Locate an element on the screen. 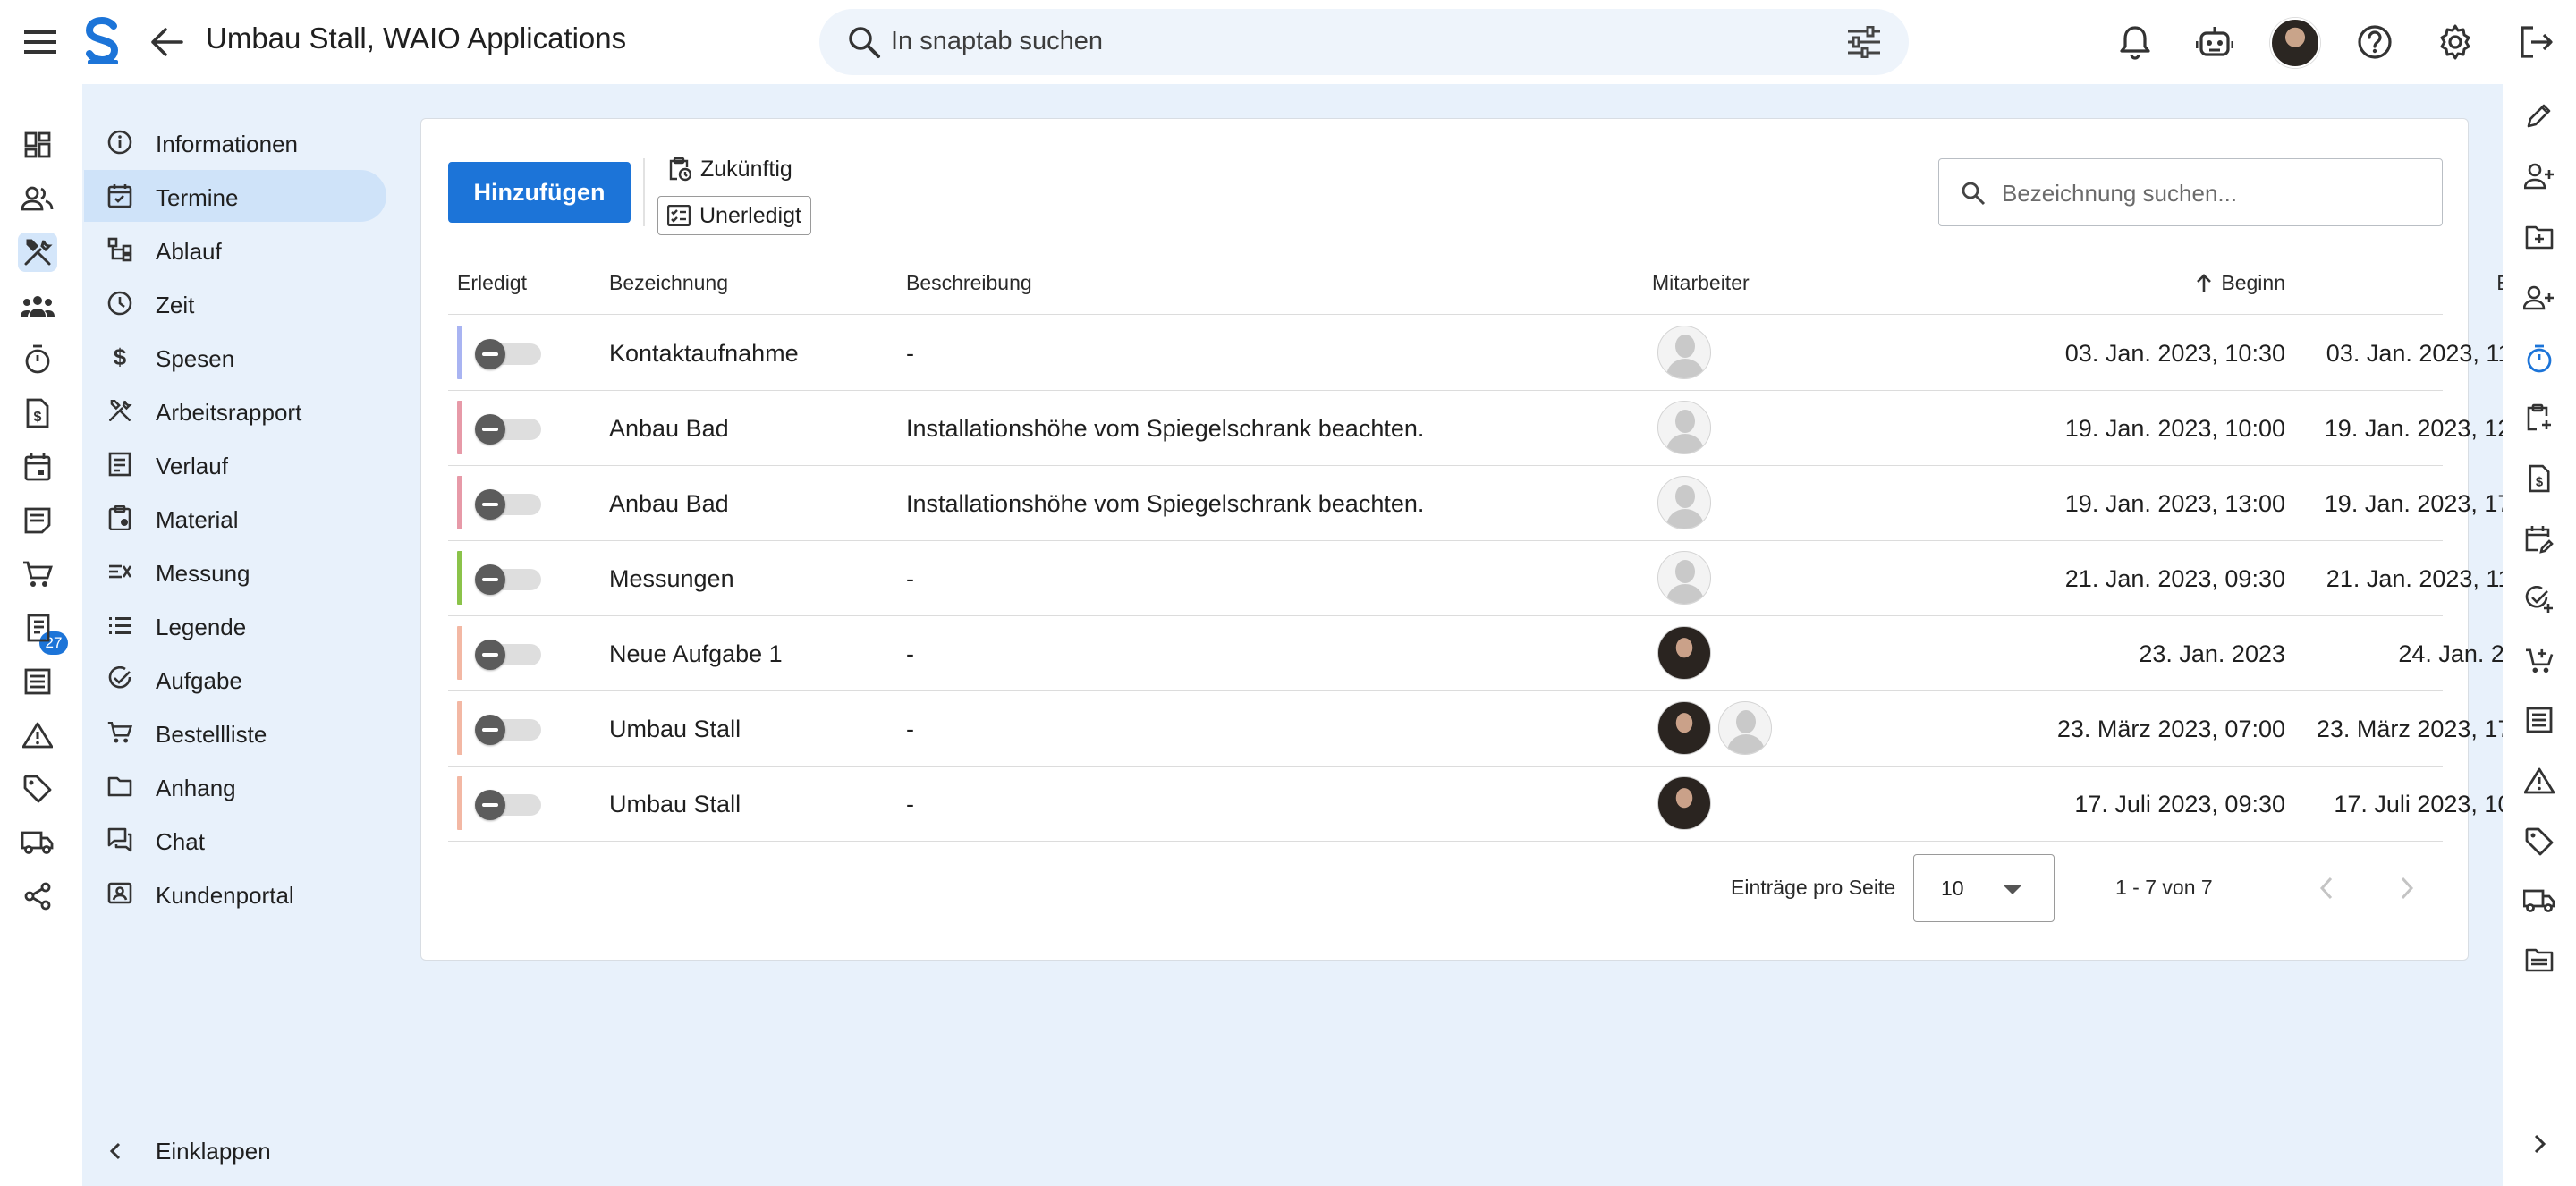  folder-open-icon is located at coordinates (2539, 959).